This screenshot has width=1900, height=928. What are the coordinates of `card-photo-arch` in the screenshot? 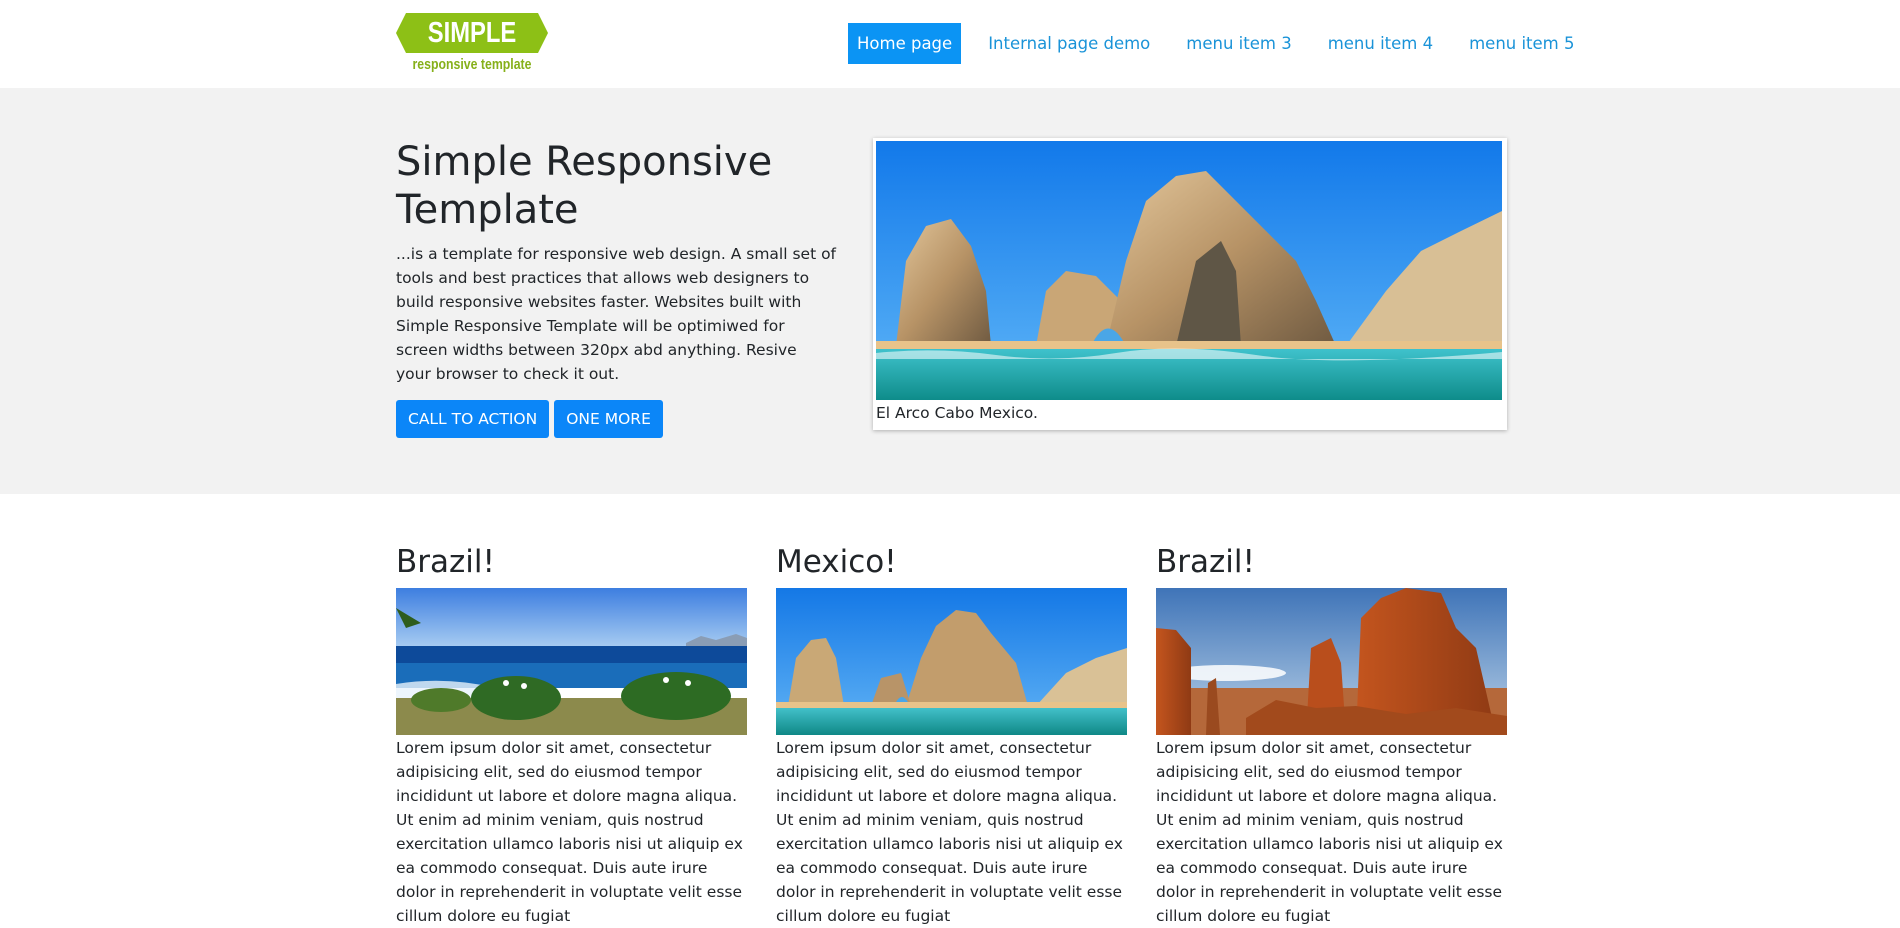 It's located at (951, 661).